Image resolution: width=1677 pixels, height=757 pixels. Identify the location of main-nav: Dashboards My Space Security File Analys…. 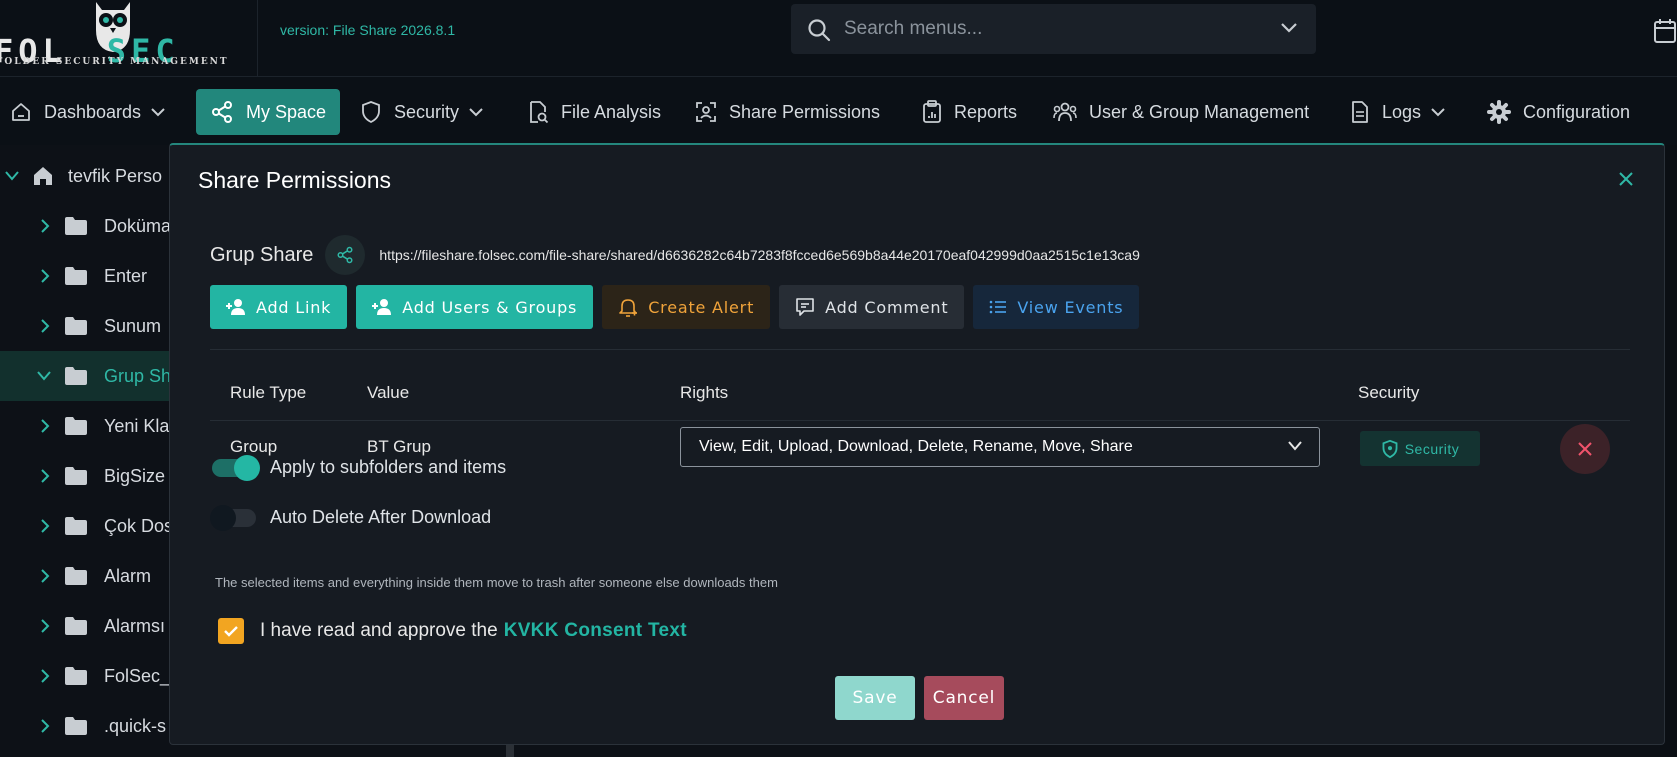
(838, 111).